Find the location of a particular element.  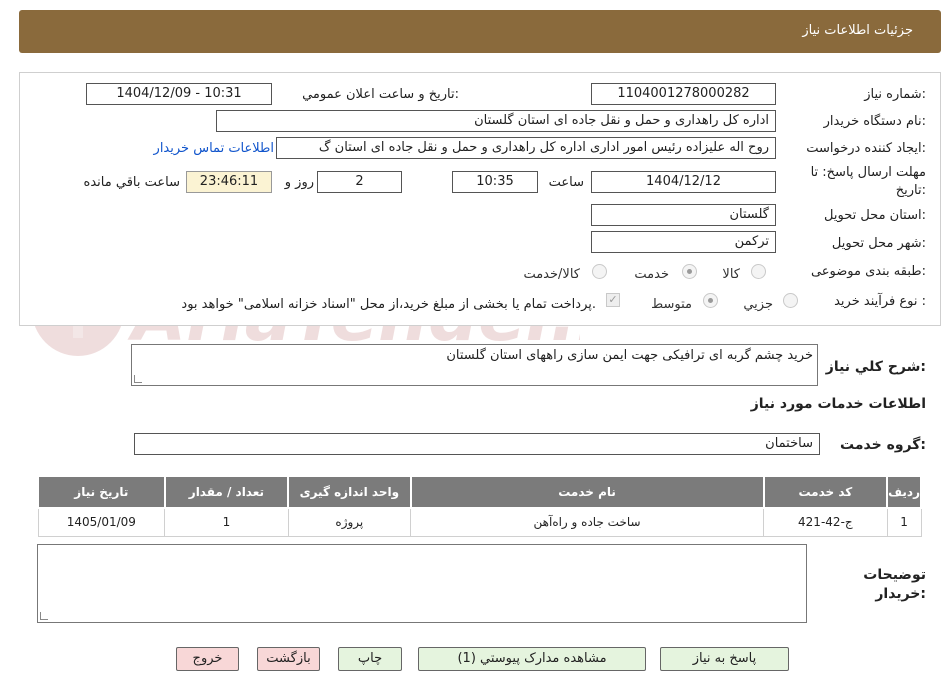

need-number-label: شماره نیاز: is located at coordinates (895, 94).